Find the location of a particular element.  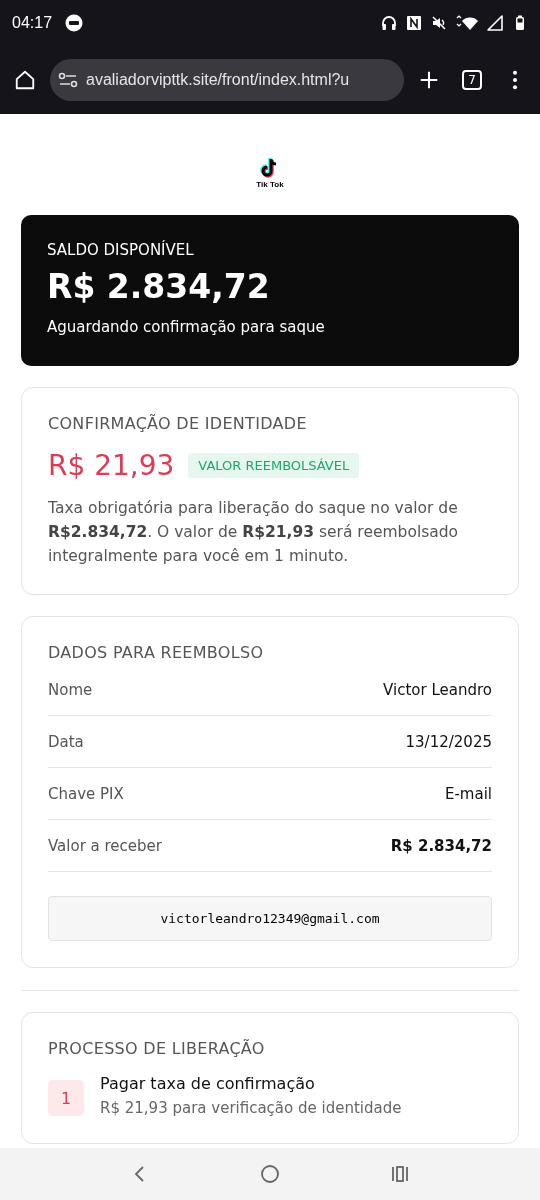

refundable-badge: VALOR REEMBOLSÁVEL is located at coordinates (274, 465).